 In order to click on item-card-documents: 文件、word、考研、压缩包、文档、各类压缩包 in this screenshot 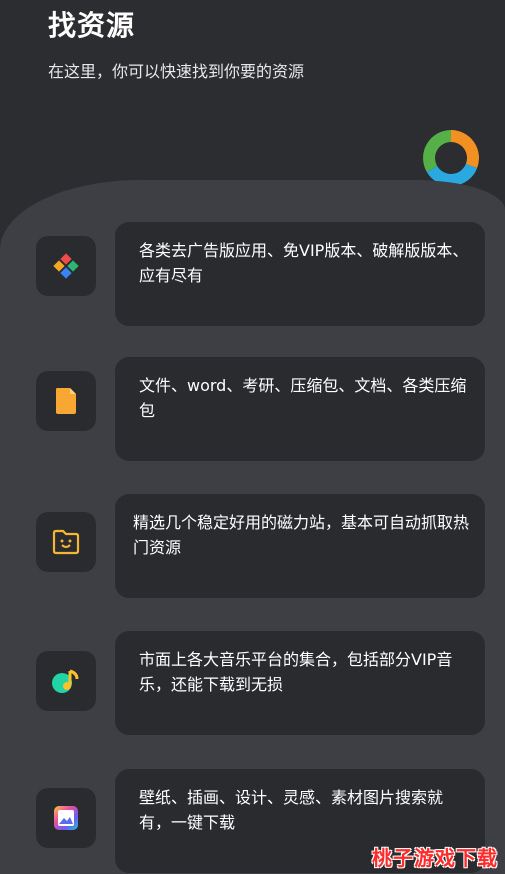, I will do `click(300, 409)`.